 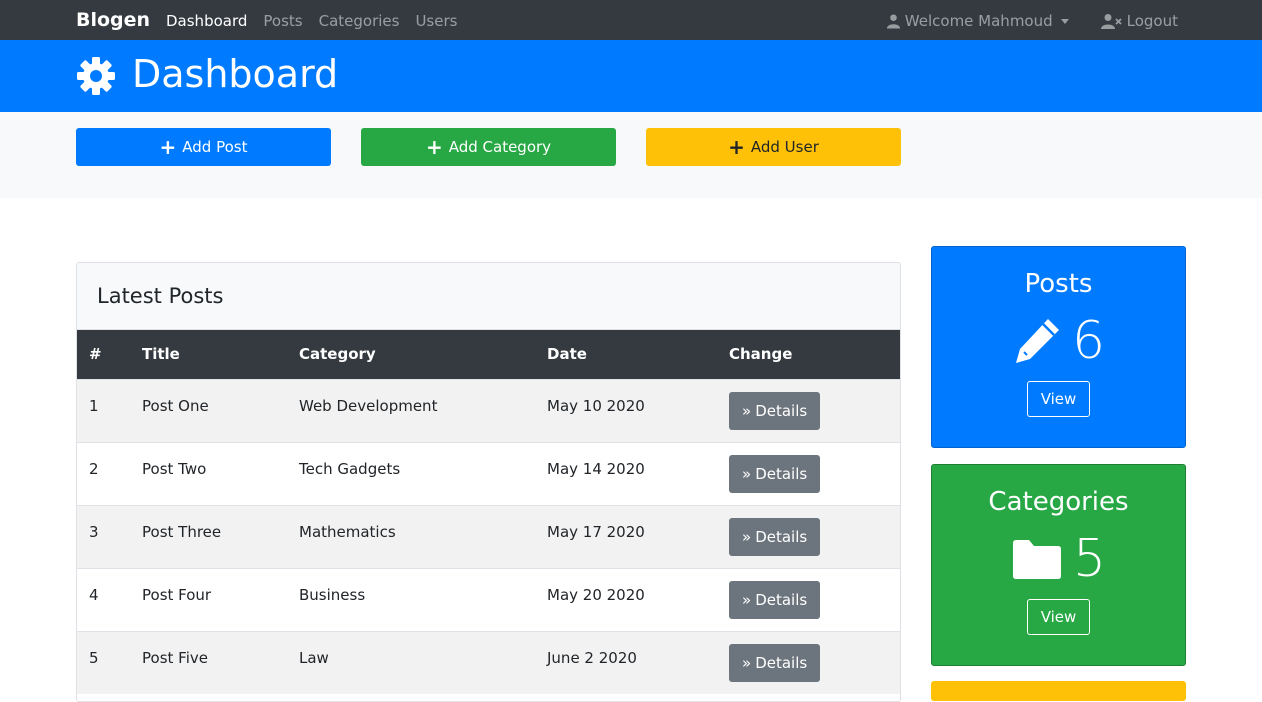 What do you see at coordinates (161, 354) in the screenshot?
I see `column-header: Title` at bounding box center [161, 354].